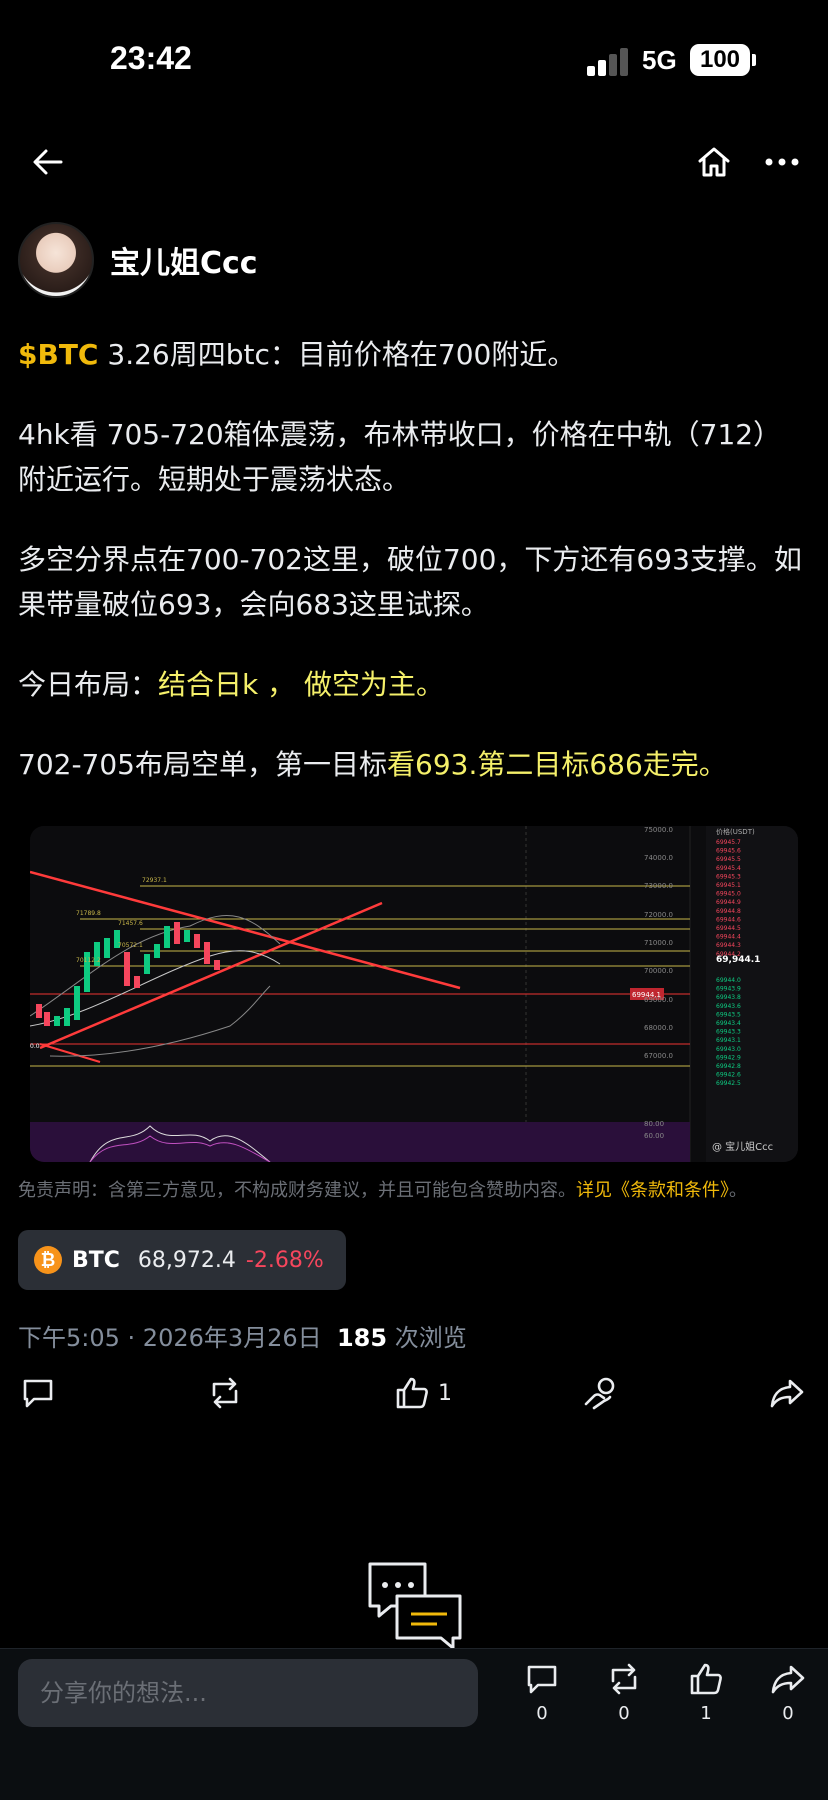 The width and height of the screenshot is (828, 1800). I want to click on disclaimer-text: 免责声明：含第三方意见，不构成财务建议，并且可能包含赞助内容。, so click(297, 1190).